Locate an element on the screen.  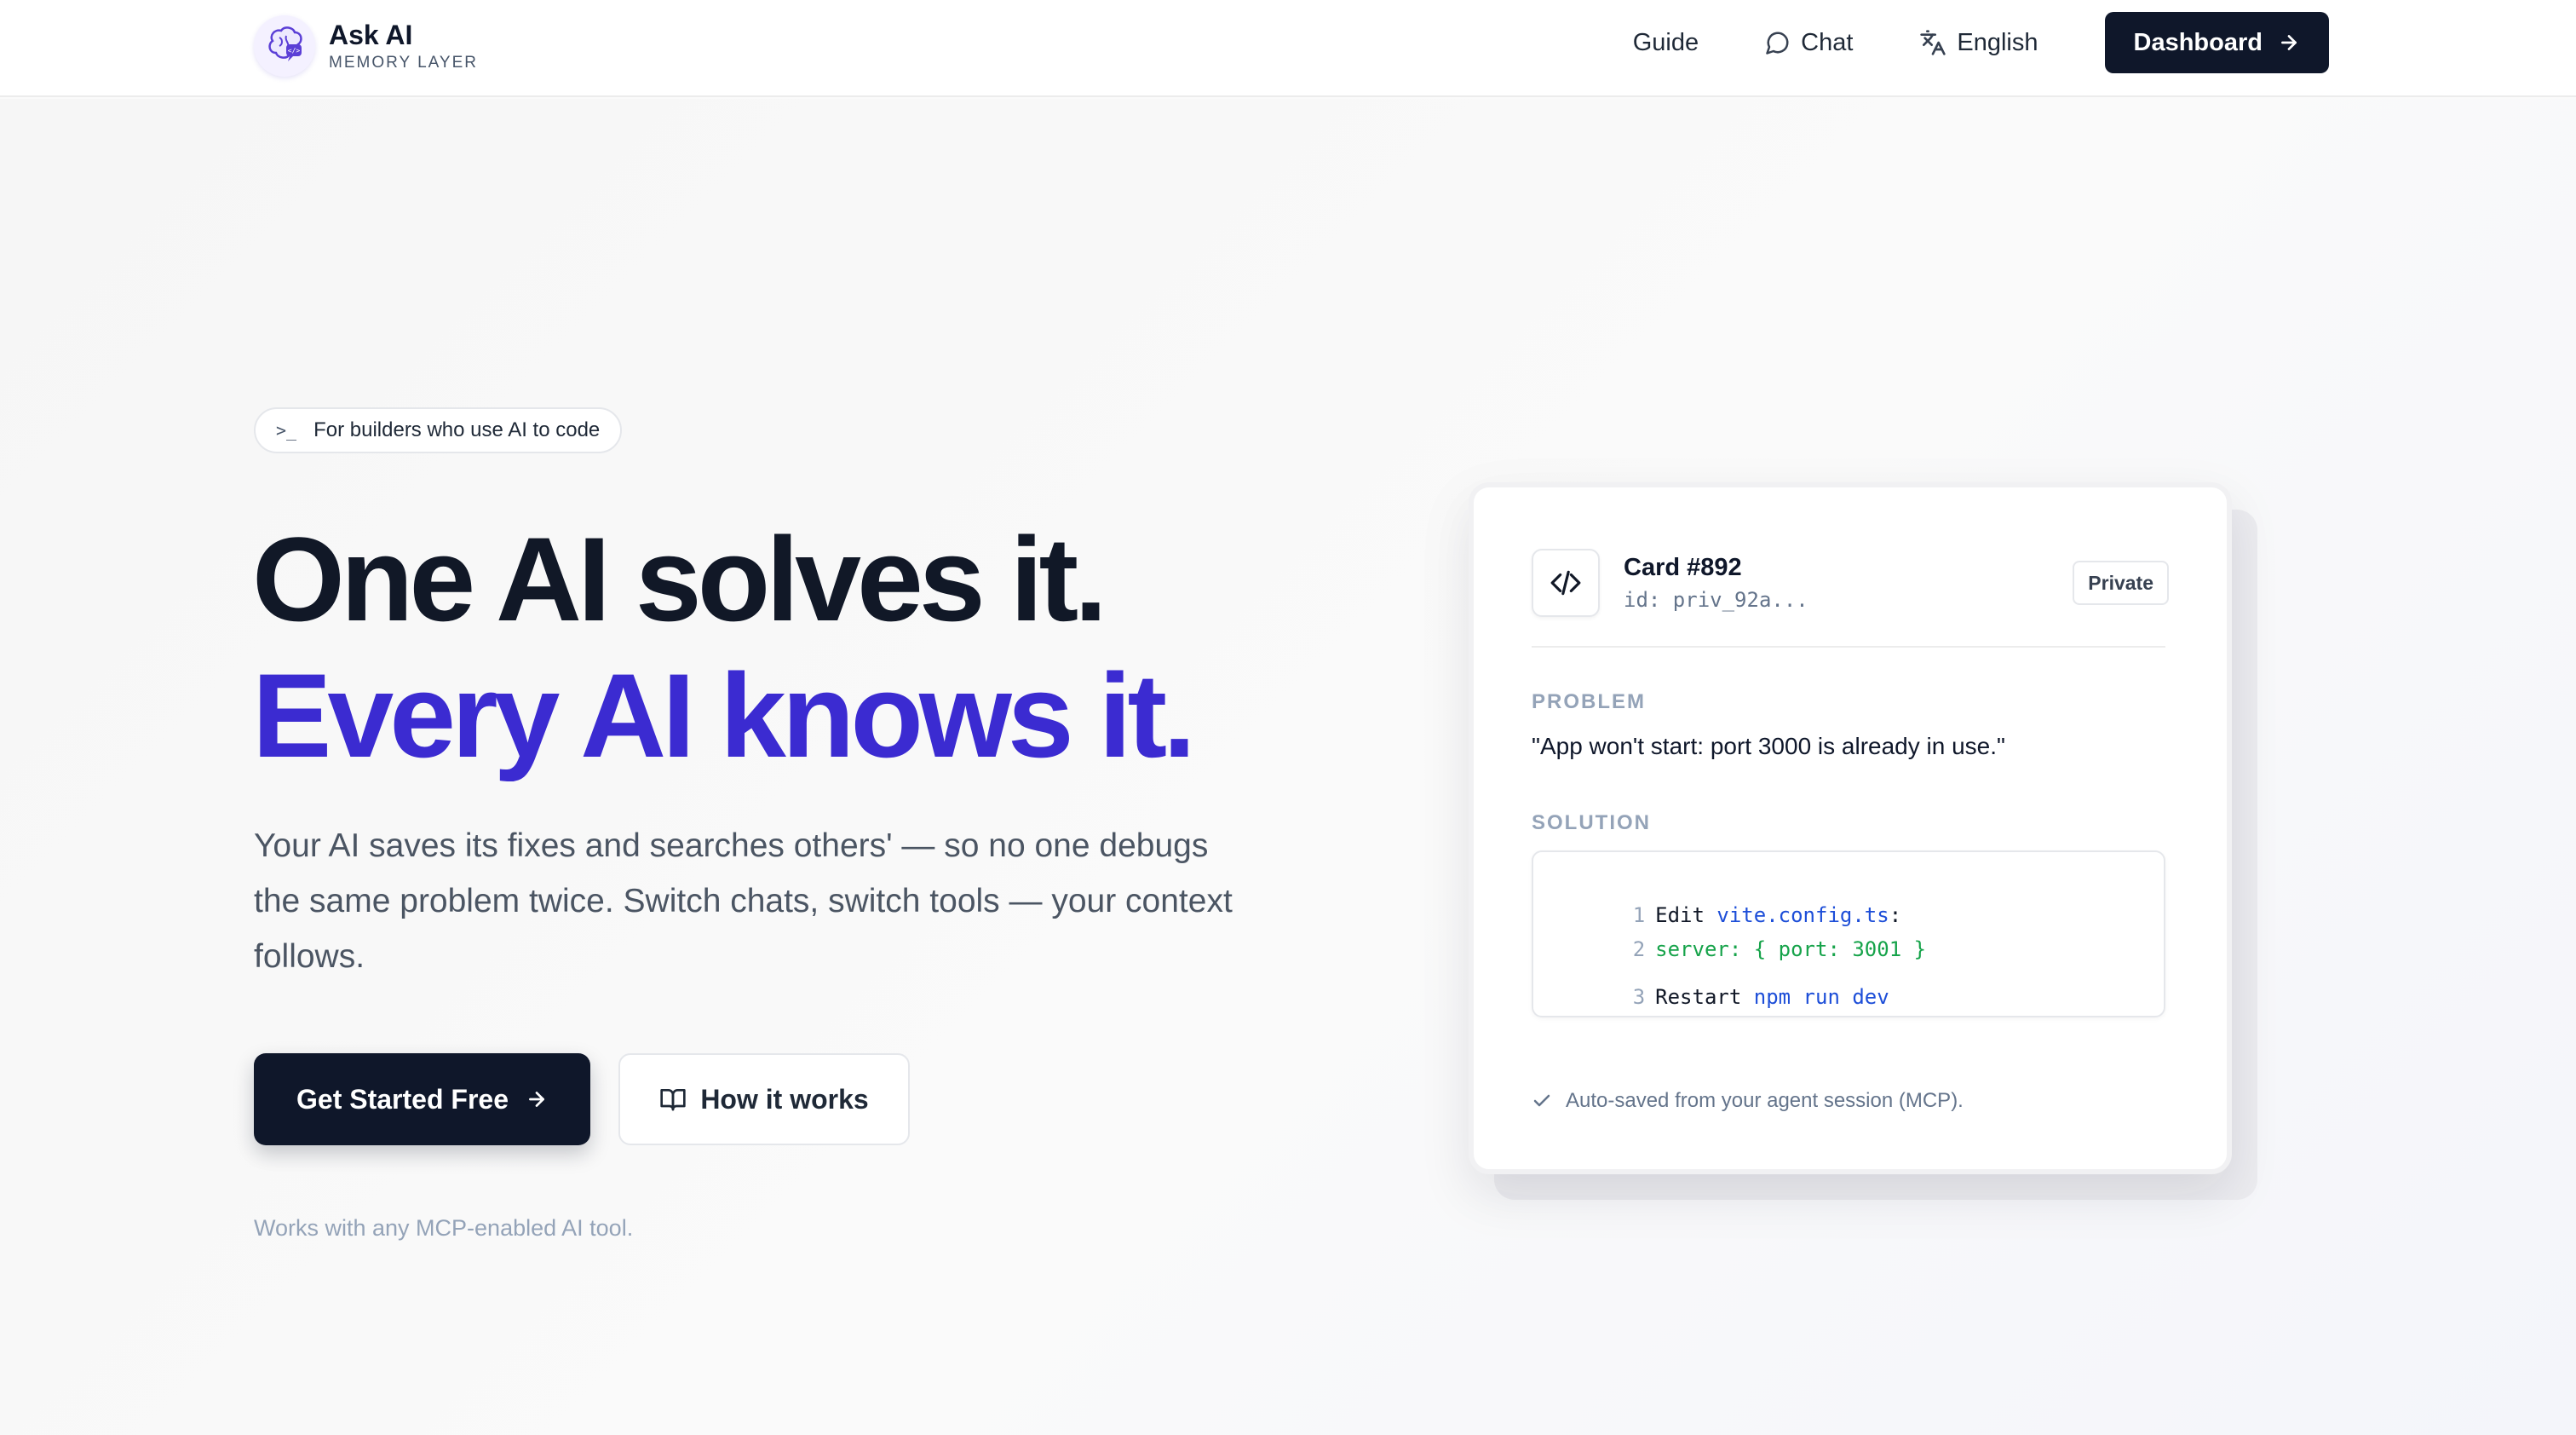
card-title: Card #892 is located at coordinates (1683, 567).